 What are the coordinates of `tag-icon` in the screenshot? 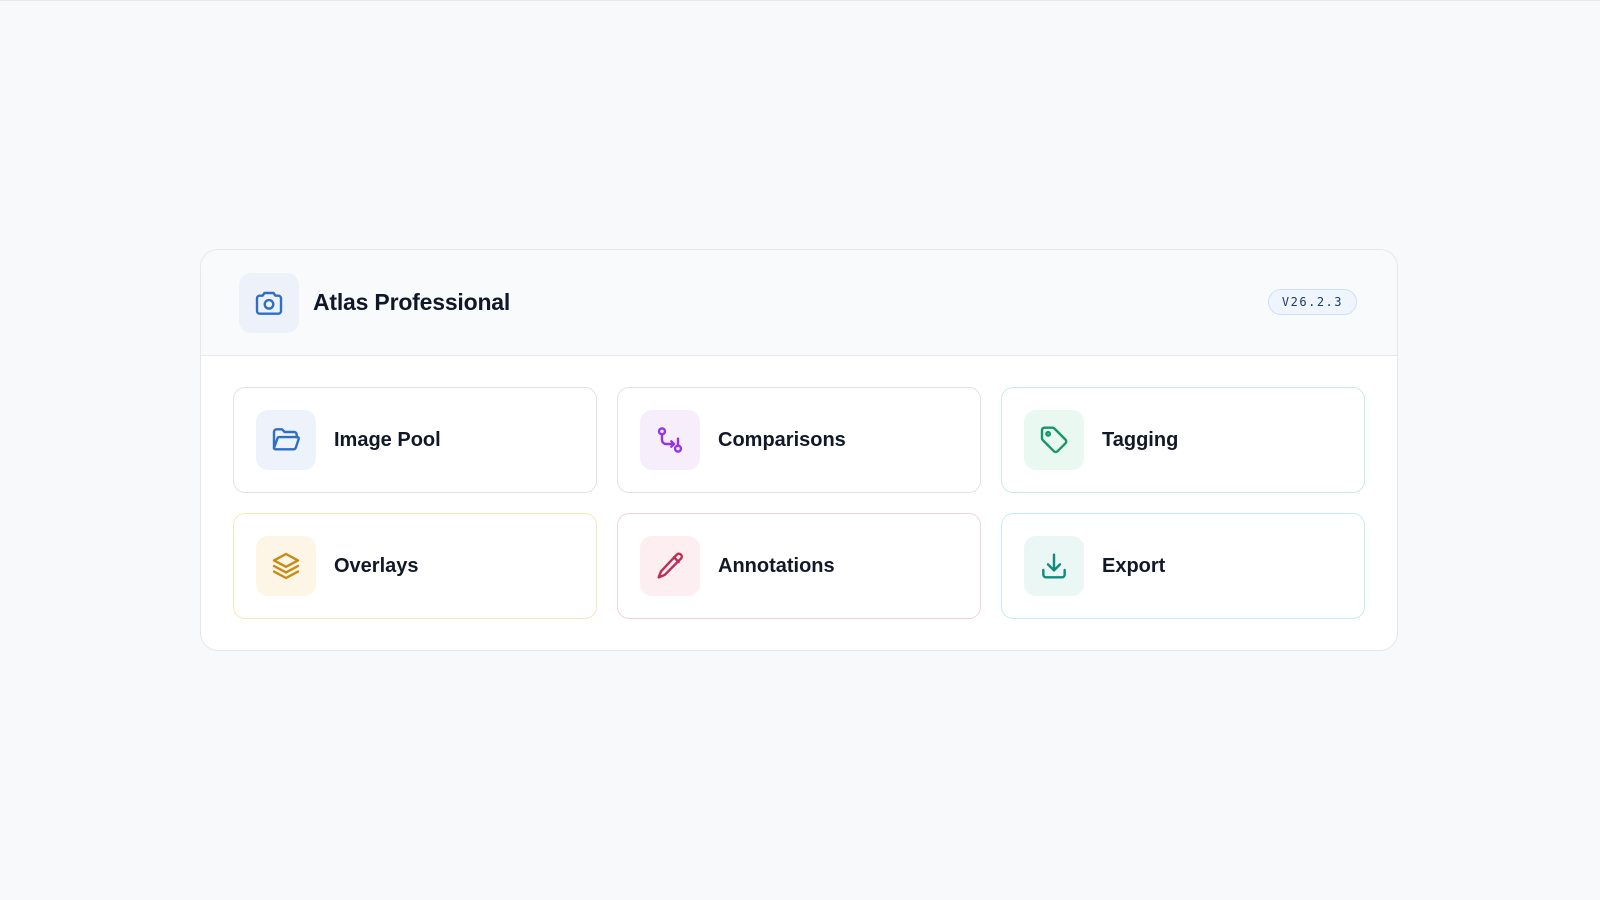 It's located at (1054, 440).